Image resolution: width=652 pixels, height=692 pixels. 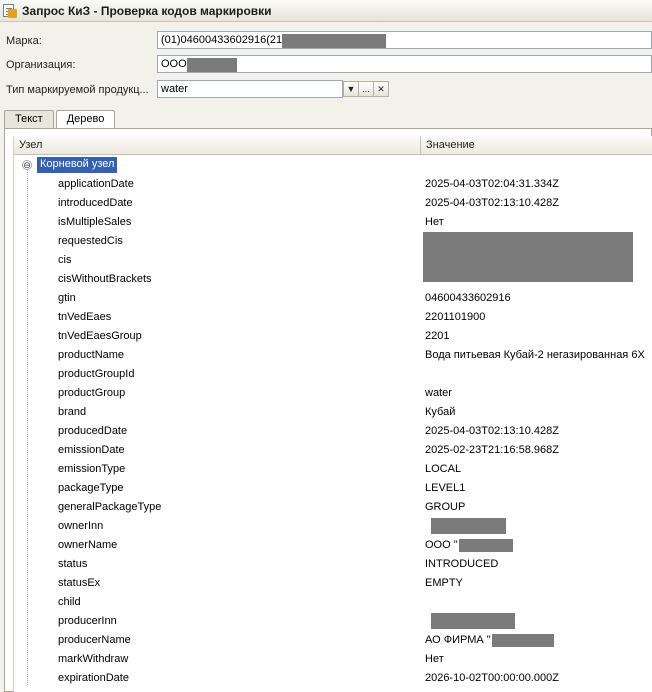 I want to click on root-node-label: Корневой узел, so click(x=77, y=165).